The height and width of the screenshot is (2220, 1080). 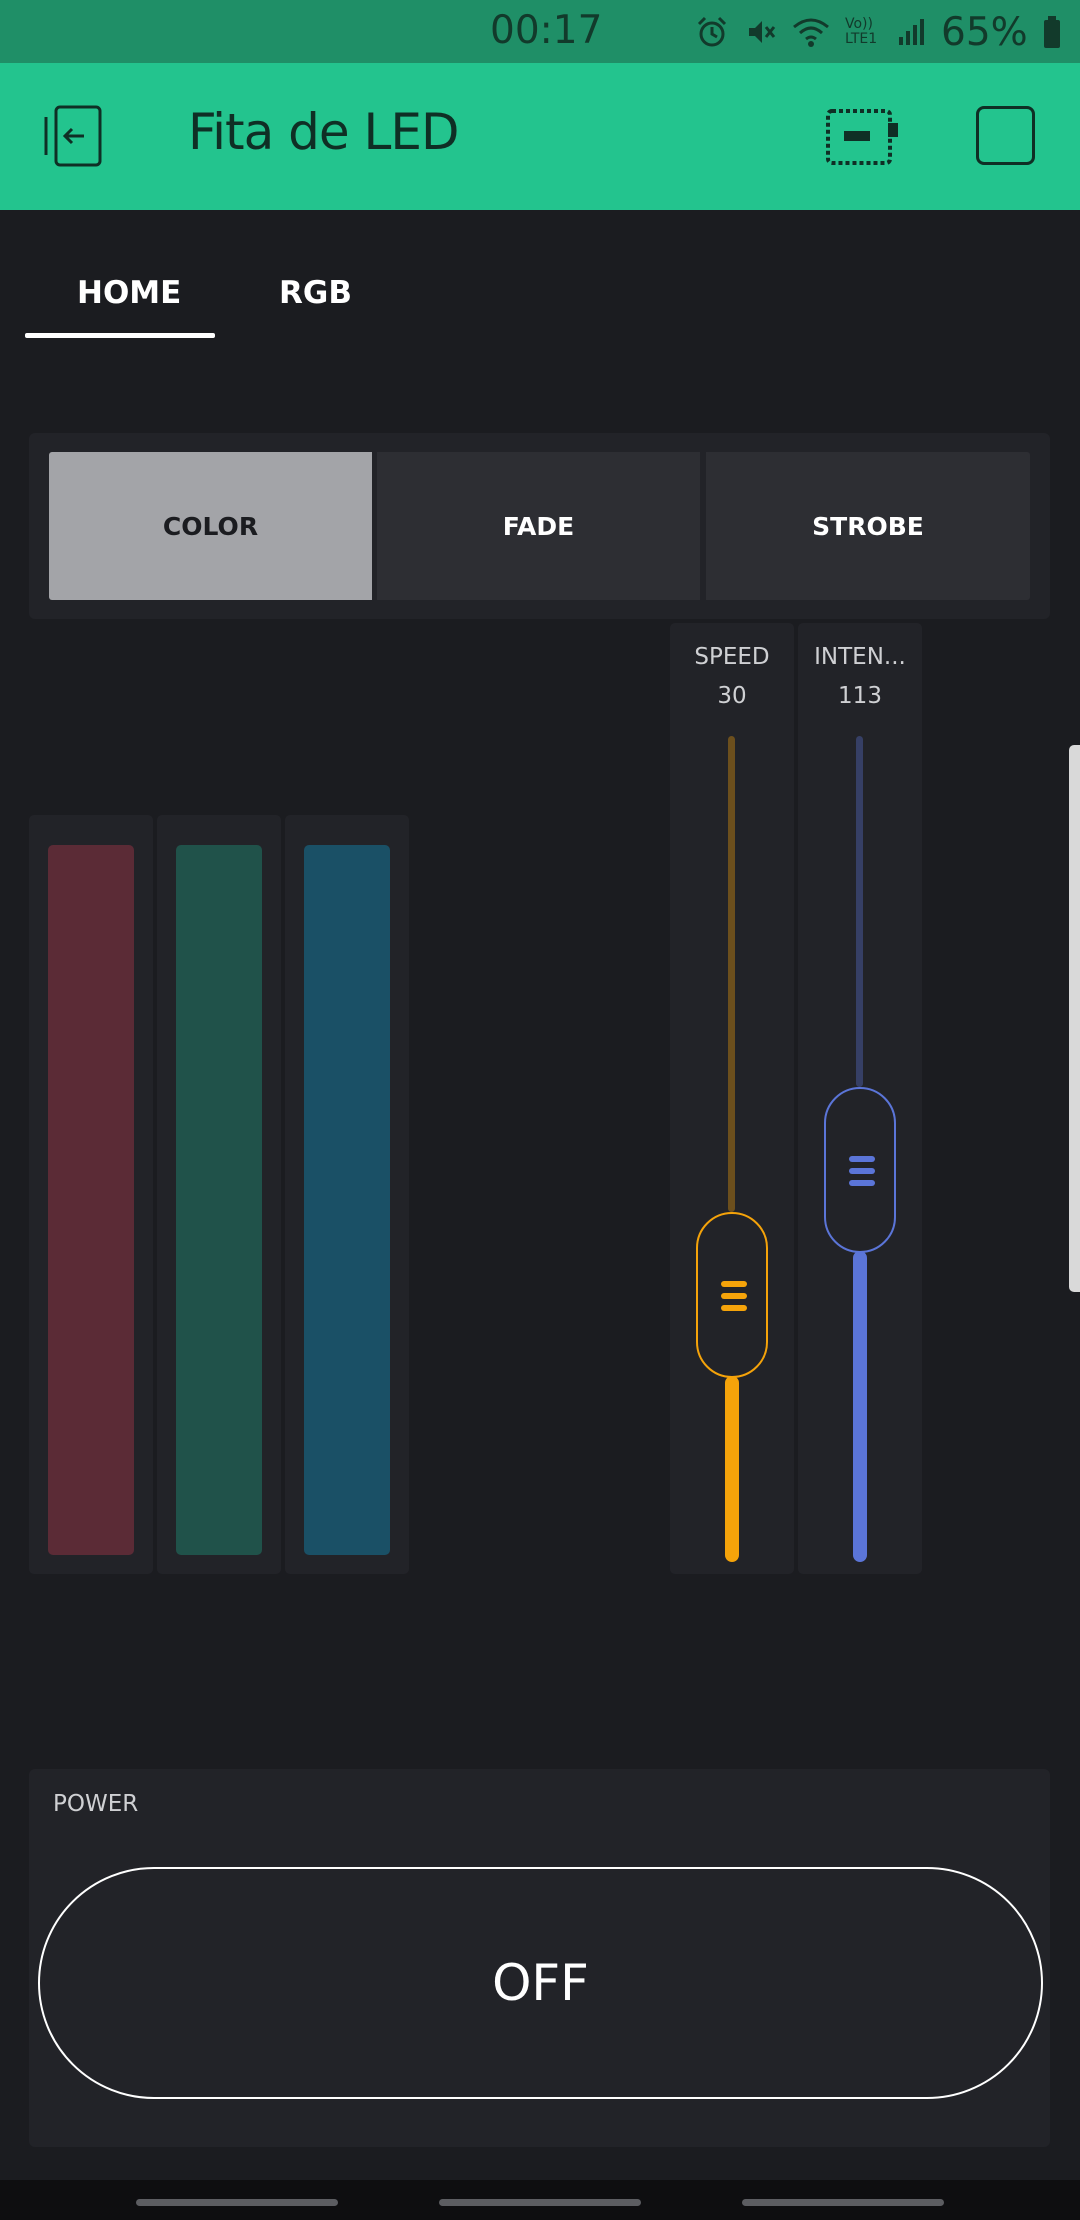 What do you see at coordinates (861, 31) in the screenshot?
I see `network-label: Vo)) LTE1` at bounding box center [861, 31].